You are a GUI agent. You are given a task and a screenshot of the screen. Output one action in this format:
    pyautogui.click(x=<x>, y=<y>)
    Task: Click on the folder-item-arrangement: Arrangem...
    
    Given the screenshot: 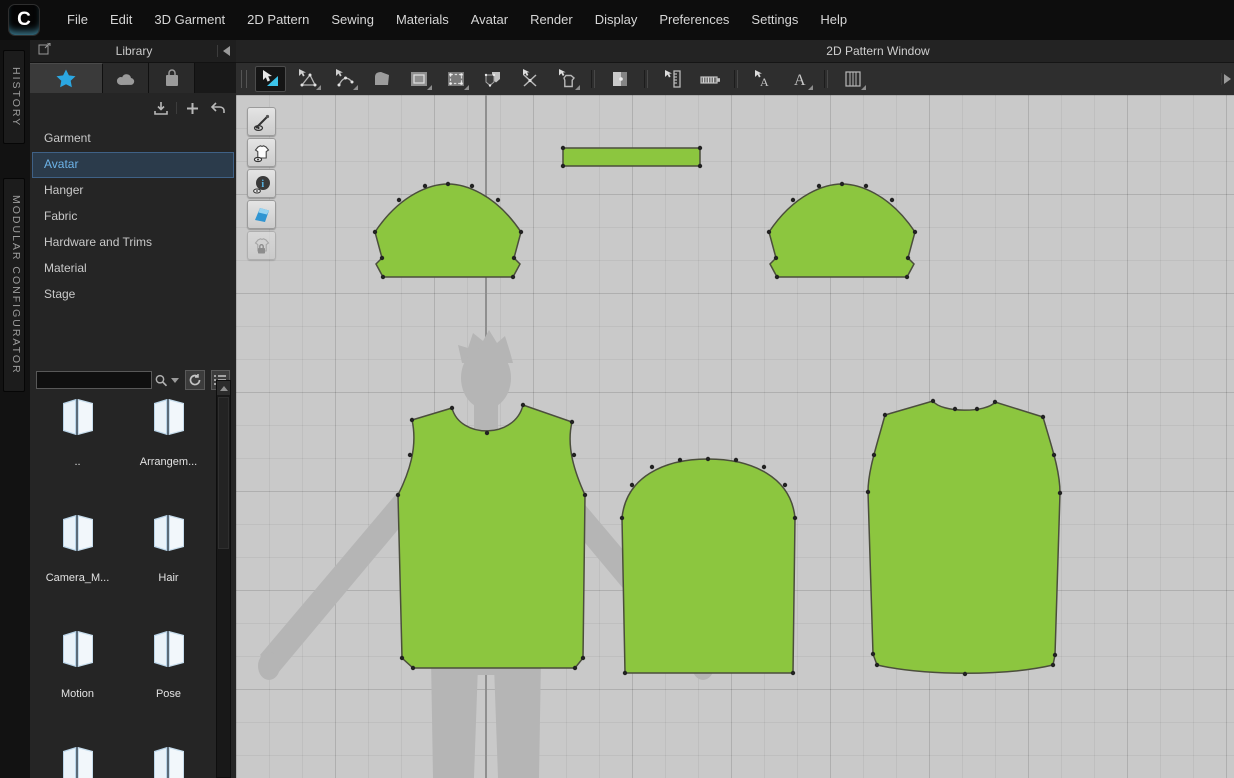 What is the action you would take?
    pyautogui.click(x=168, y=440)
    